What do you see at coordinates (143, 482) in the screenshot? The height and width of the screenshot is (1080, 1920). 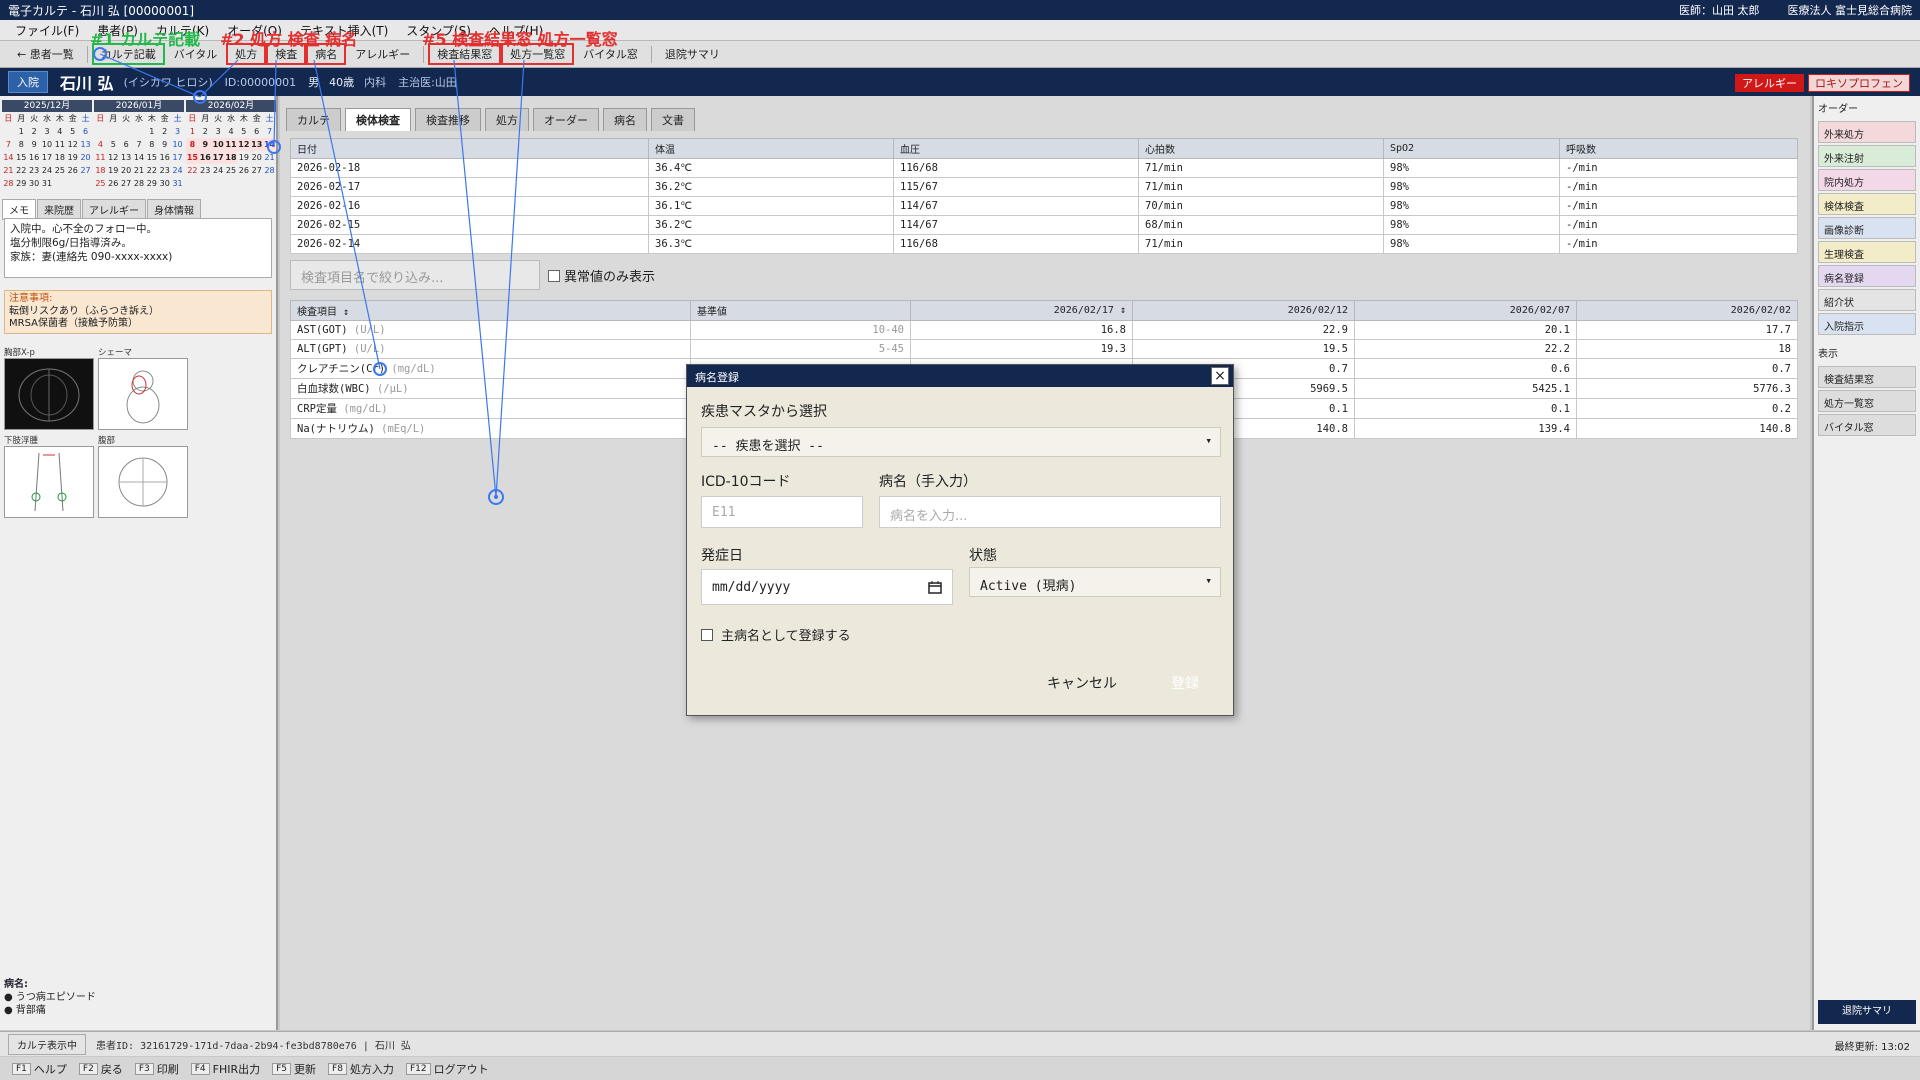 I see `abdomen-thumbnail` at bounding box center [143, 482].